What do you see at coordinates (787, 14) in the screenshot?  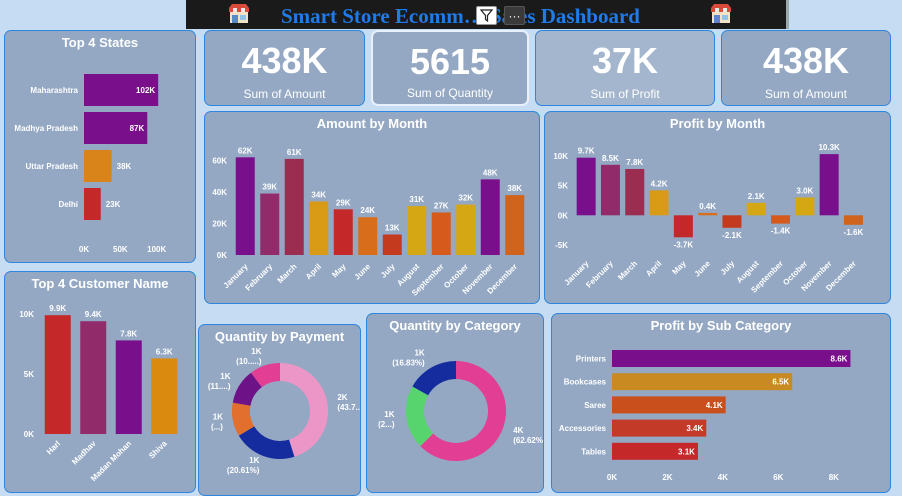 I see `scrollbar` at bounding box center [787, 14].